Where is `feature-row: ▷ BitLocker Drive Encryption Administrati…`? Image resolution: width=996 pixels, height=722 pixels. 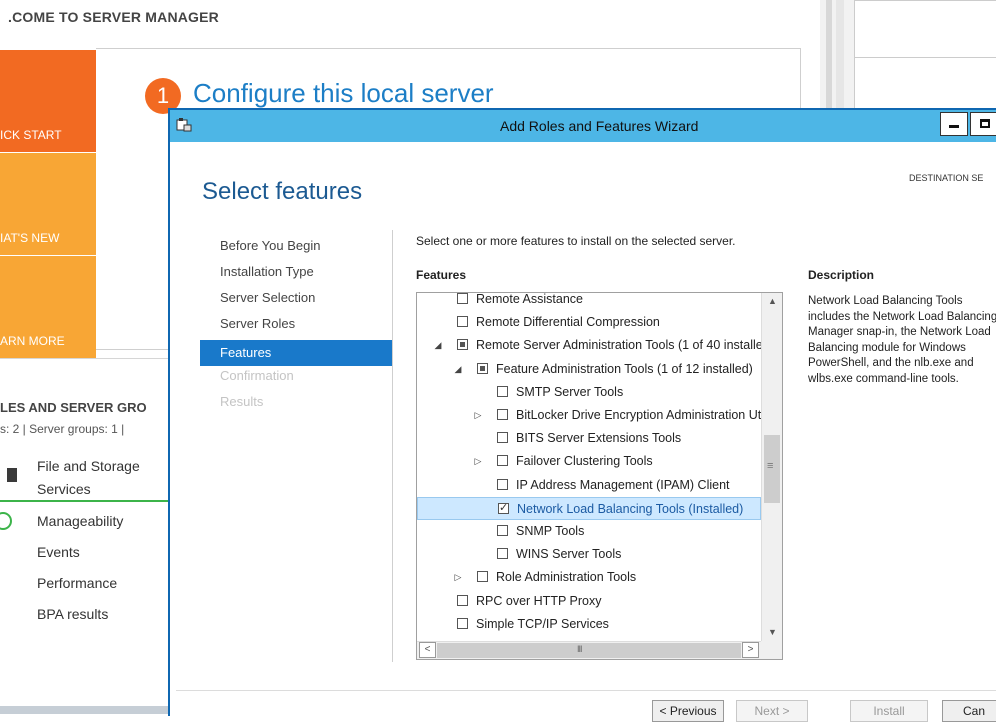 feature-row: ▷ BitLocker Drive Encryption Administrati… is located at coordinates (589, 415).